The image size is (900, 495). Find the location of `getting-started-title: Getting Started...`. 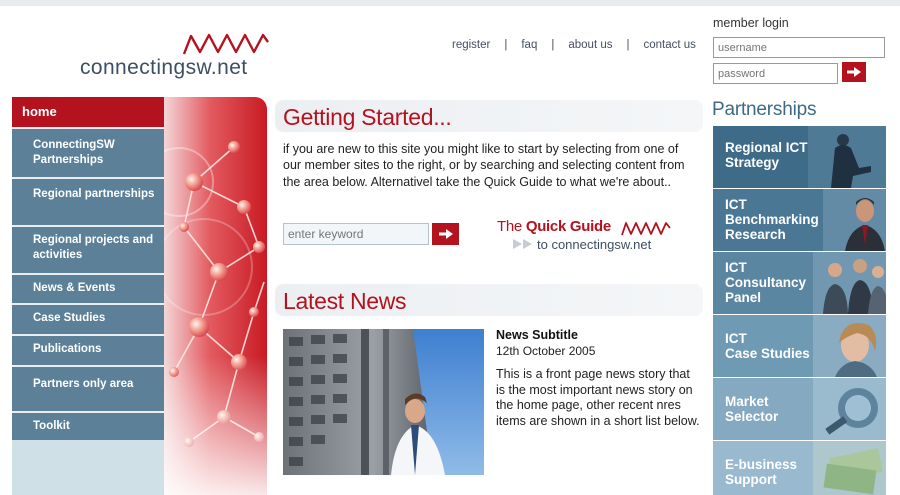

getting-started-title: Getting Started... is located at coordinates (367, 117).